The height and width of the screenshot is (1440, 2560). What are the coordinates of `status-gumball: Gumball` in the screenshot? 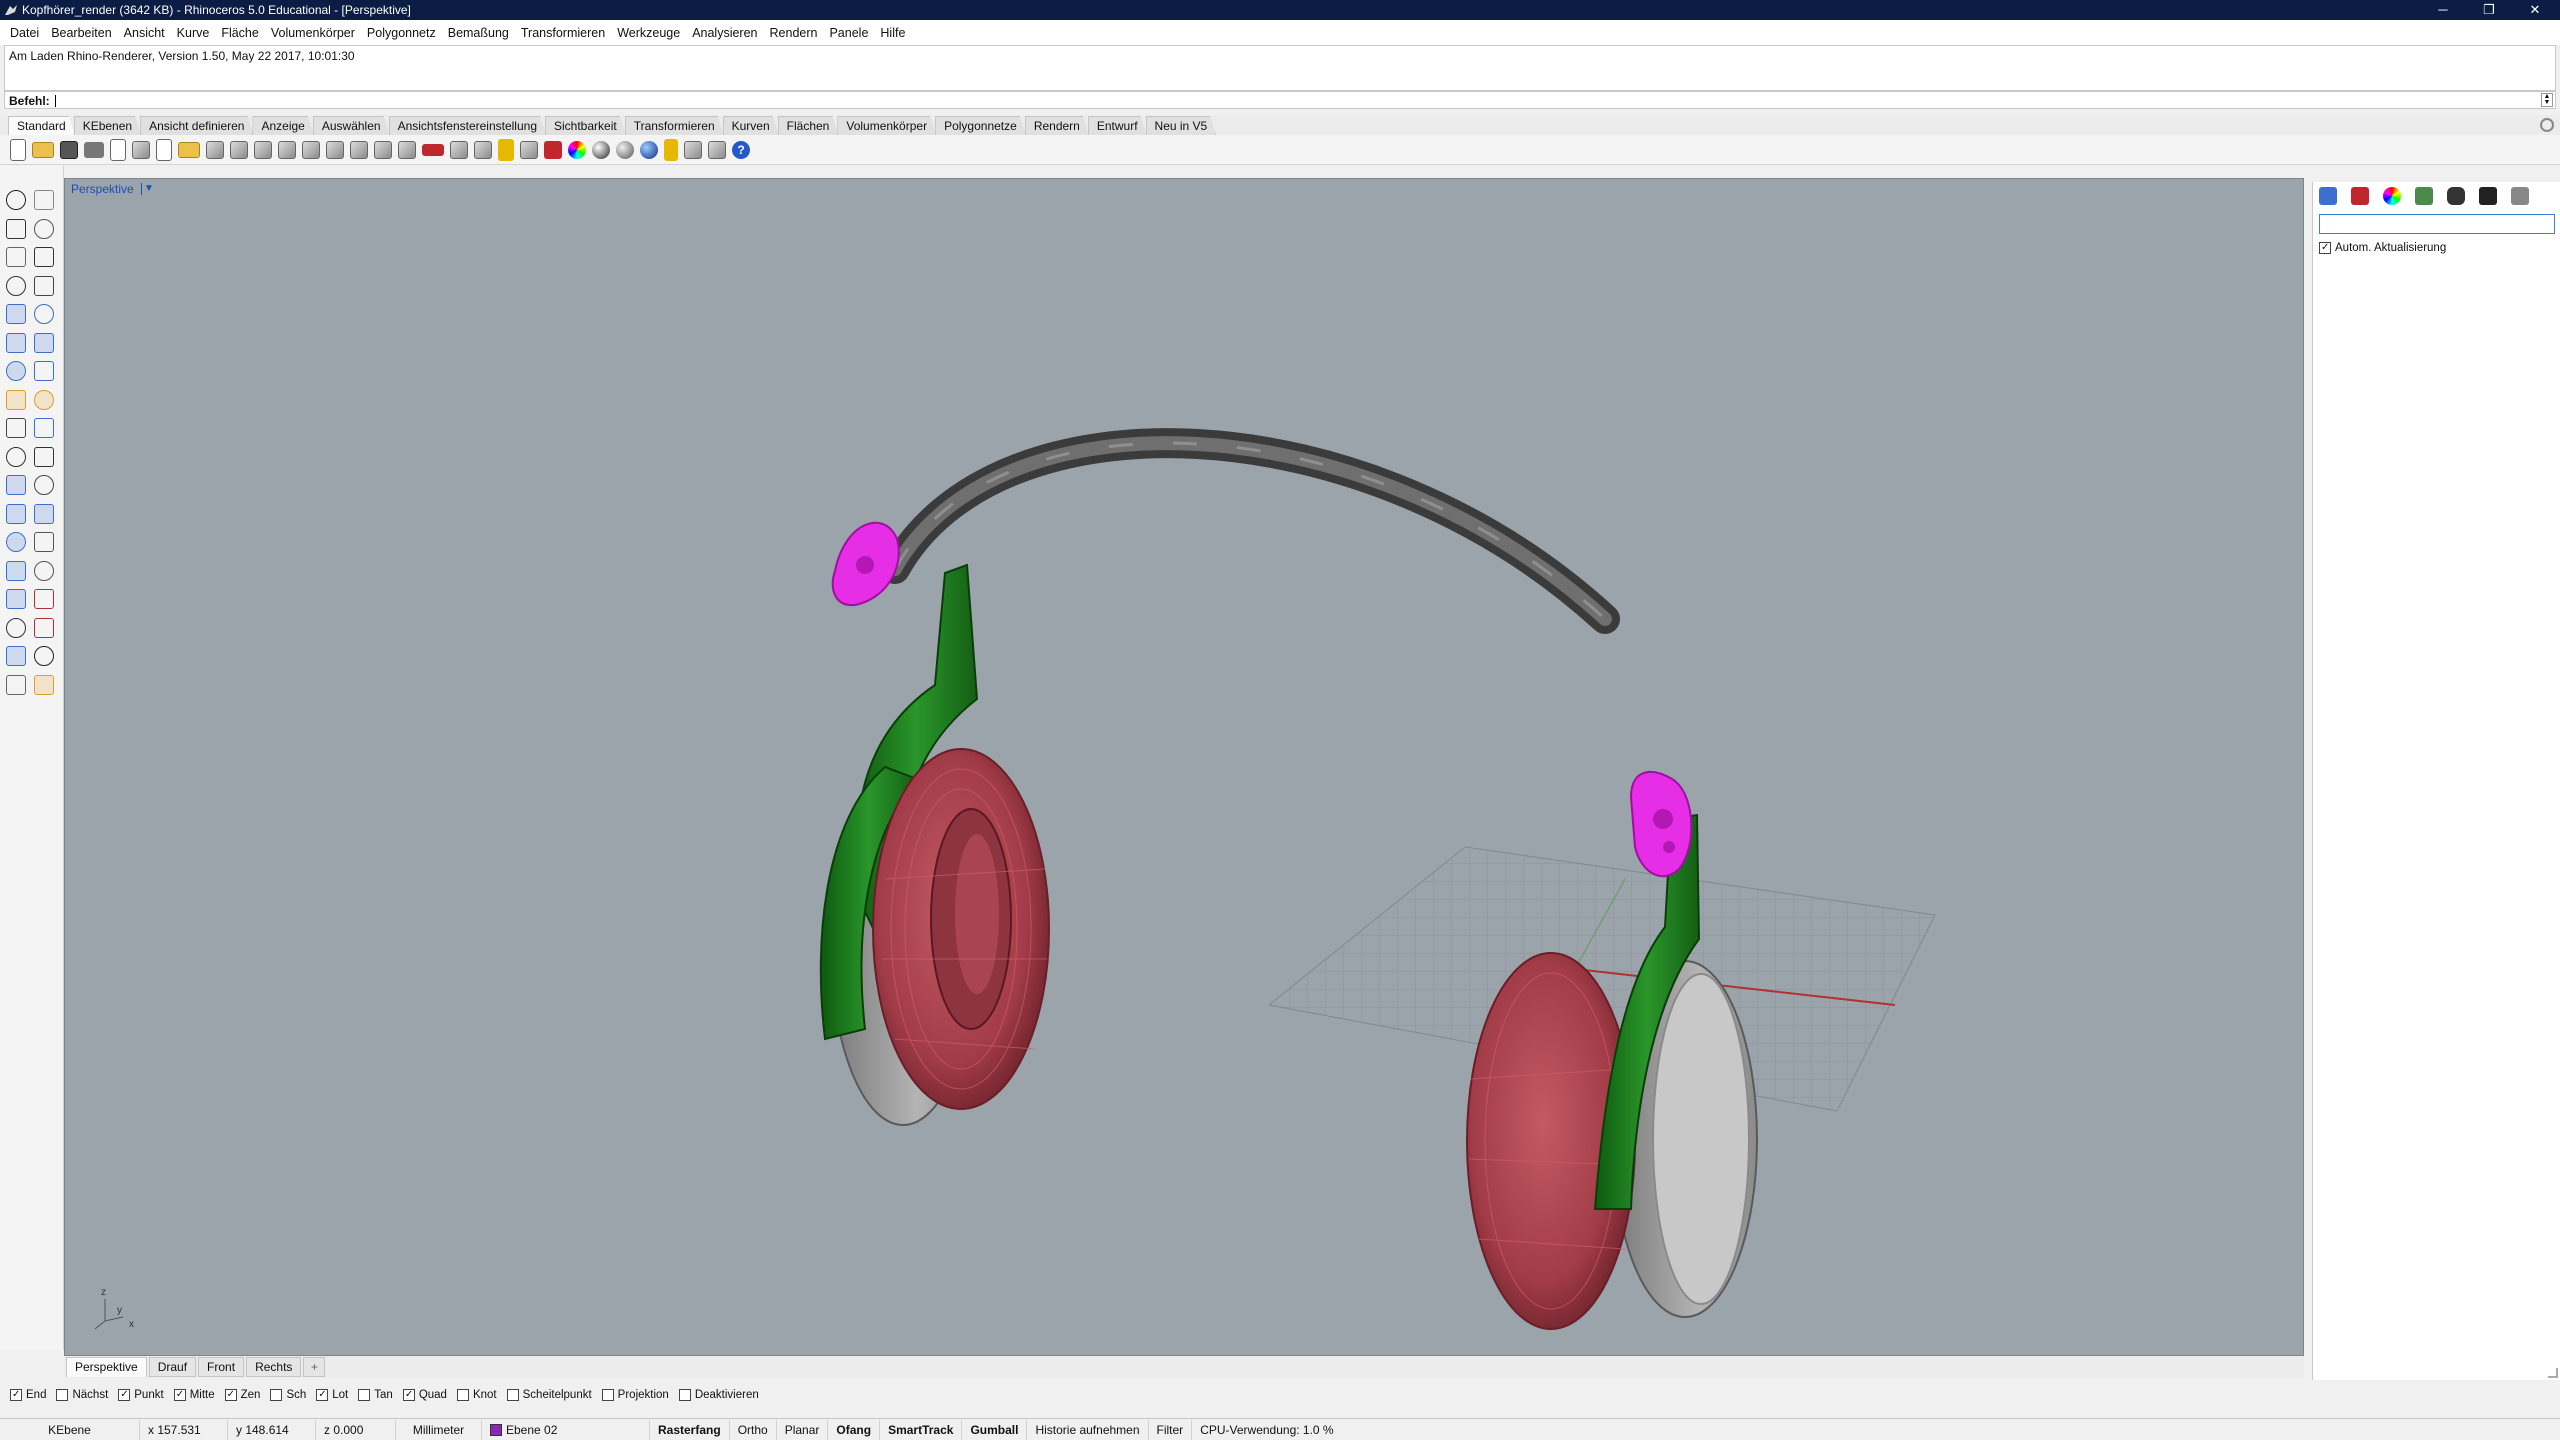 It's located at (995, 1429).